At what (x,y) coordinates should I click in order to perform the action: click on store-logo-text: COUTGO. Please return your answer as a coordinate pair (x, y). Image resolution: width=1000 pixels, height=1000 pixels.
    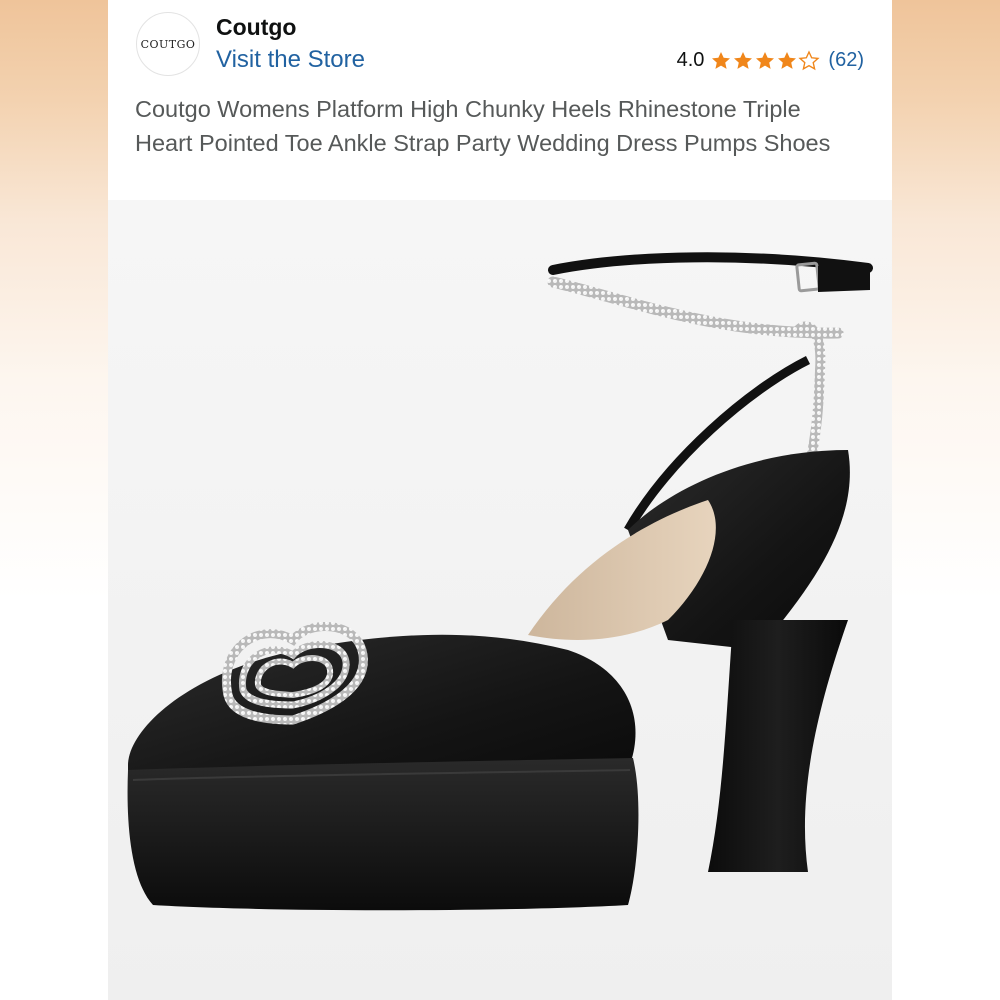
    Looking at the image, I should click on (168, 44).